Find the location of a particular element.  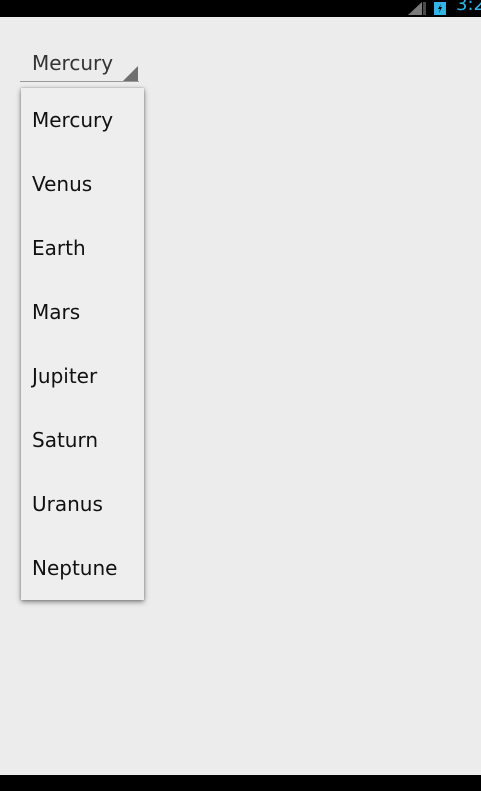

dropdown-item-jupiter: Jupiter is located at coordinates (82, 376).